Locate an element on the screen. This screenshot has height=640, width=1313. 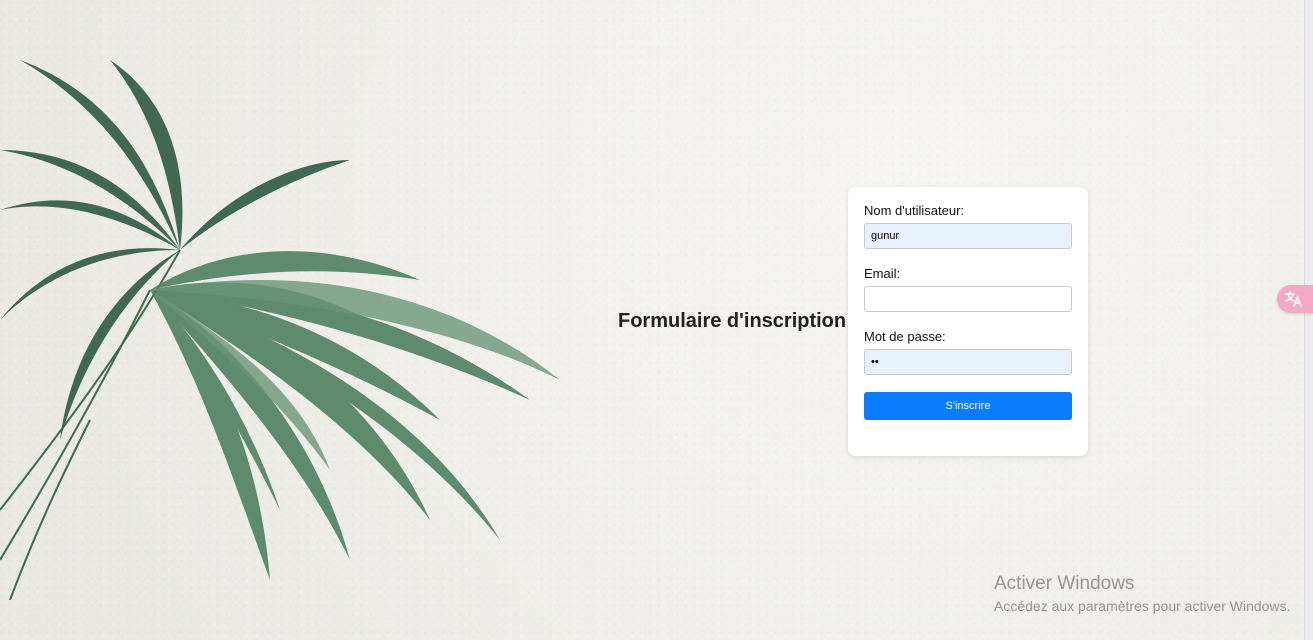
password-label: Mot de passe: is located at coordinates (905, 336).